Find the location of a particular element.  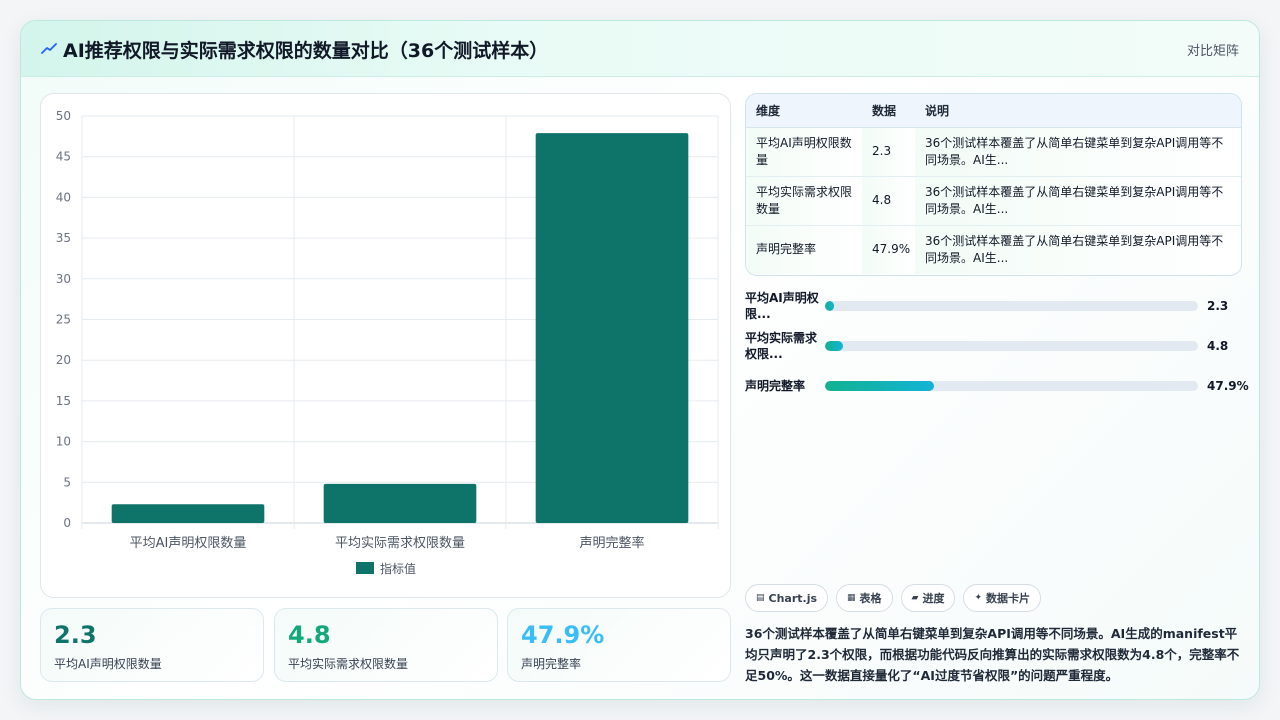

stat-value: 4.8 is located at coordinates (309, 635).